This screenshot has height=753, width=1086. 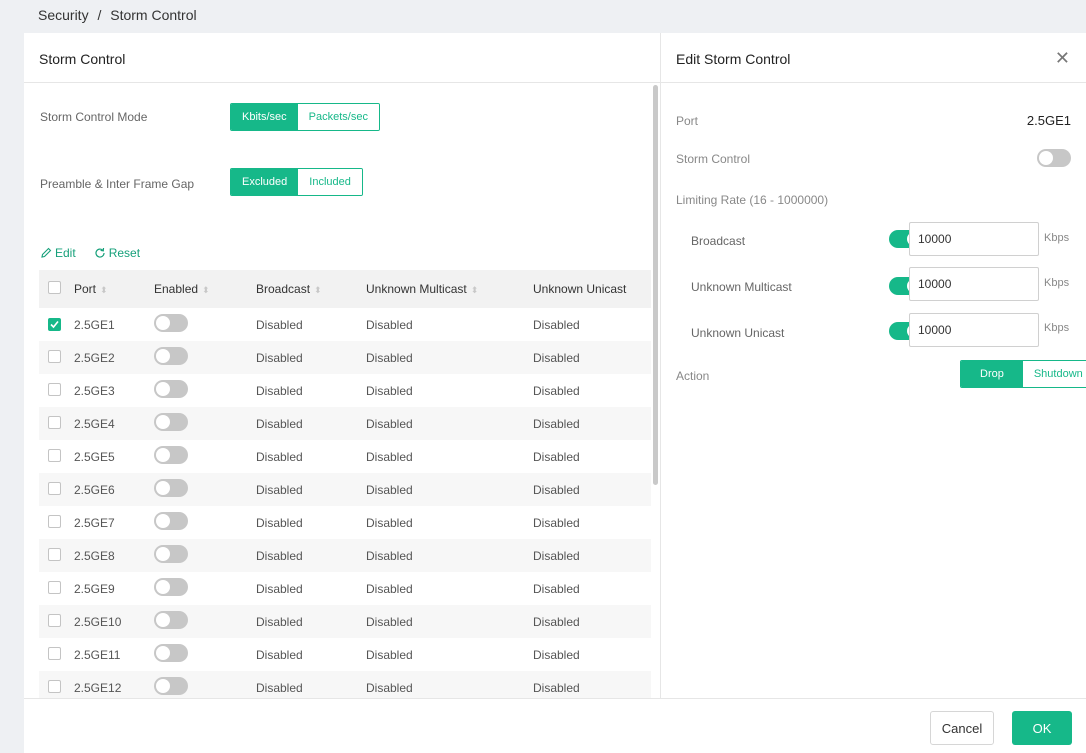 What do you see at coordinates (153, 15) in the screenshot?
I see `breadcrumb-page: Storm Control` at bounding box center [153, 15].